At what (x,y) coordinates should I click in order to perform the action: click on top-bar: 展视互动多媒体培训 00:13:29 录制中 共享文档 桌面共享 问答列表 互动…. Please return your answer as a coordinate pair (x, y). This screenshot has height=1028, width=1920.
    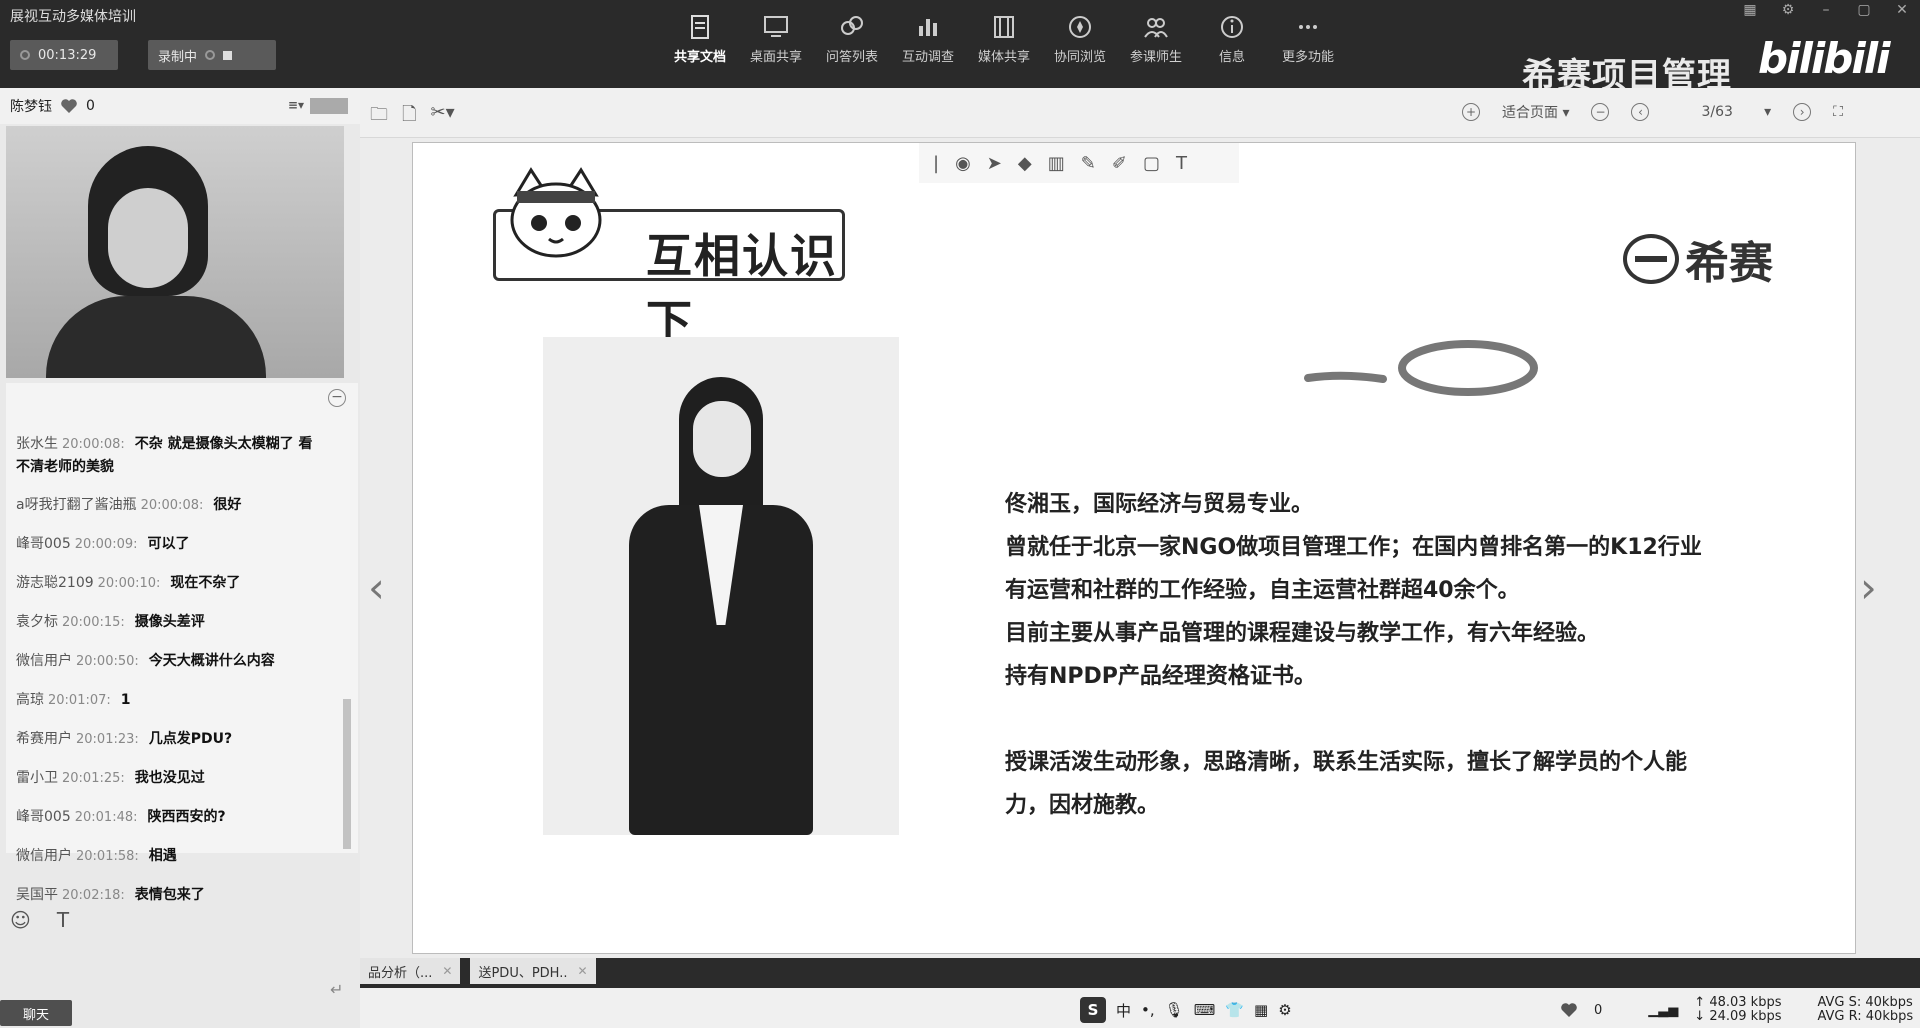
    Looking at the image, I should click on (960, 48).